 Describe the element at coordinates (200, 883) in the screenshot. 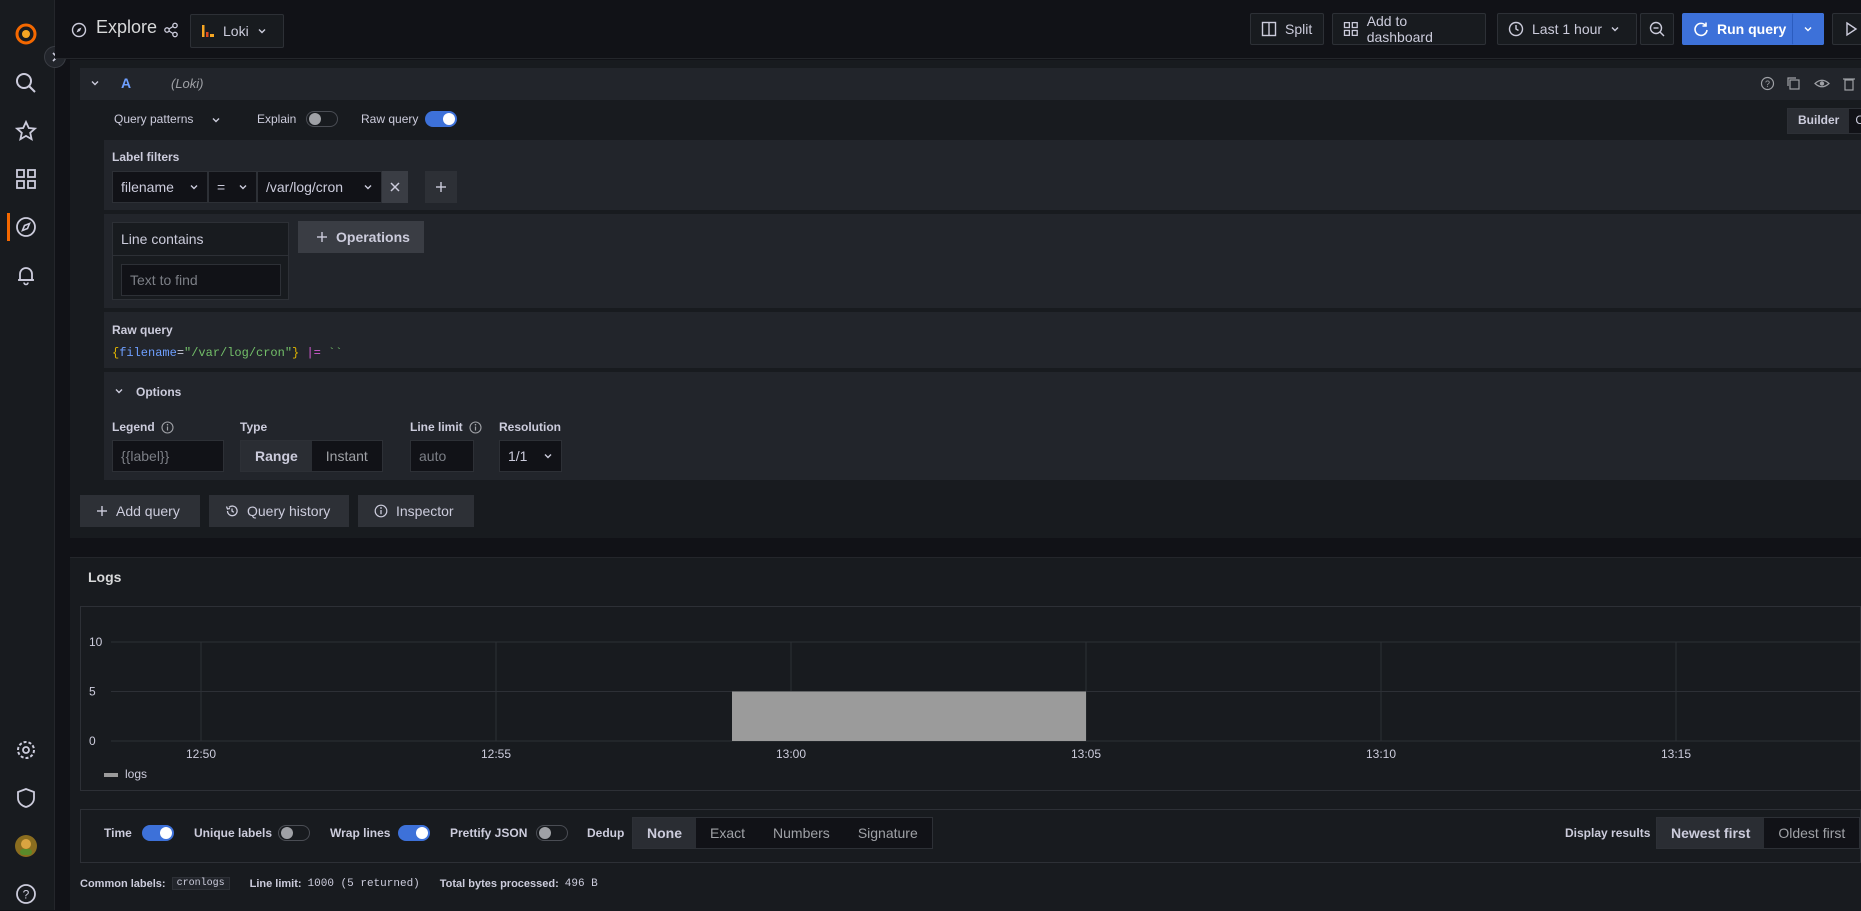

I see `common-labels-badge: cronlogs` at that location.